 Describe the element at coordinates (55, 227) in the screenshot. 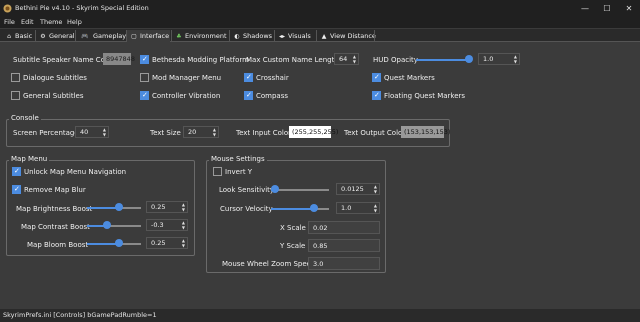

I see `map-contrast-boost-label: Map Contrast Boost` at that location.